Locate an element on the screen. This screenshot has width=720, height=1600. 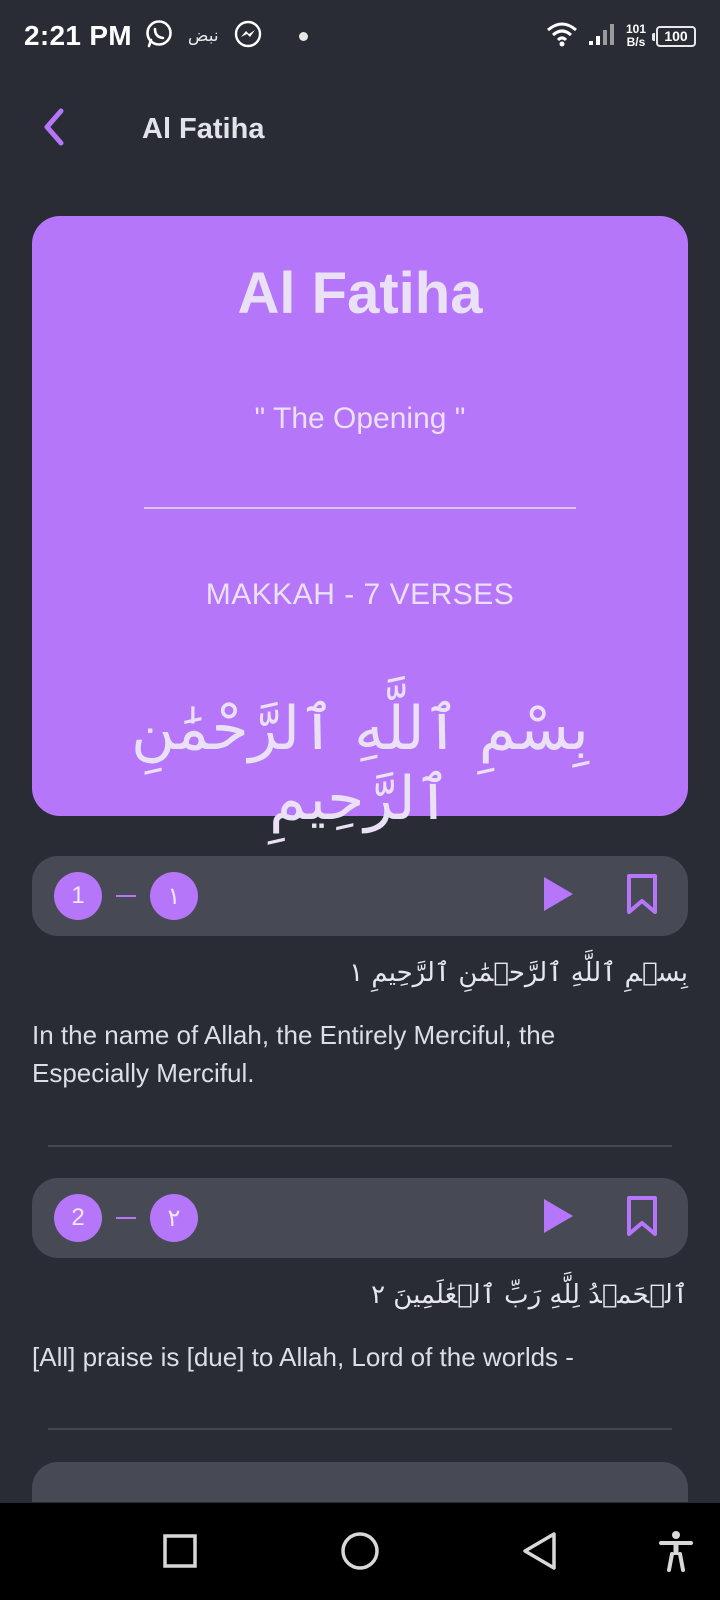
home-button is located at coordinates (360, 1553).